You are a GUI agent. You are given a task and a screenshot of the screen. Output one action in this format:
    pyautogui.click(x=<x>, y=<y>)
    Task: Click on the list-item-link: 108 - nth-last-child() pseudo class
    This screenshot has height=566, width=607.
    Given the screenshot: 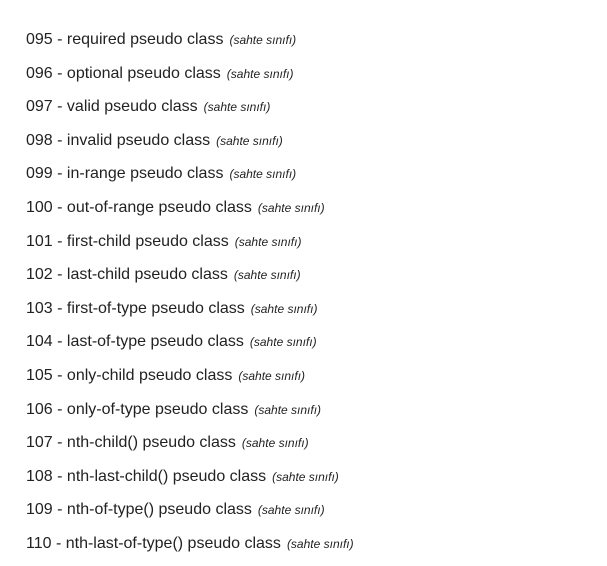 What is the action you would take?
    pyautogui.click(x=146, y=476)
    